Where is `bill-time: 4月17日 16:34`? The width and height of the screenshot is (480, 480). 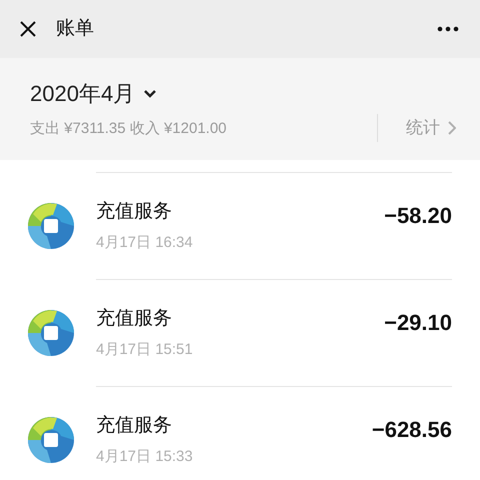 bill-time: 4月17日 16:34 is located at coordinates (145, 243).